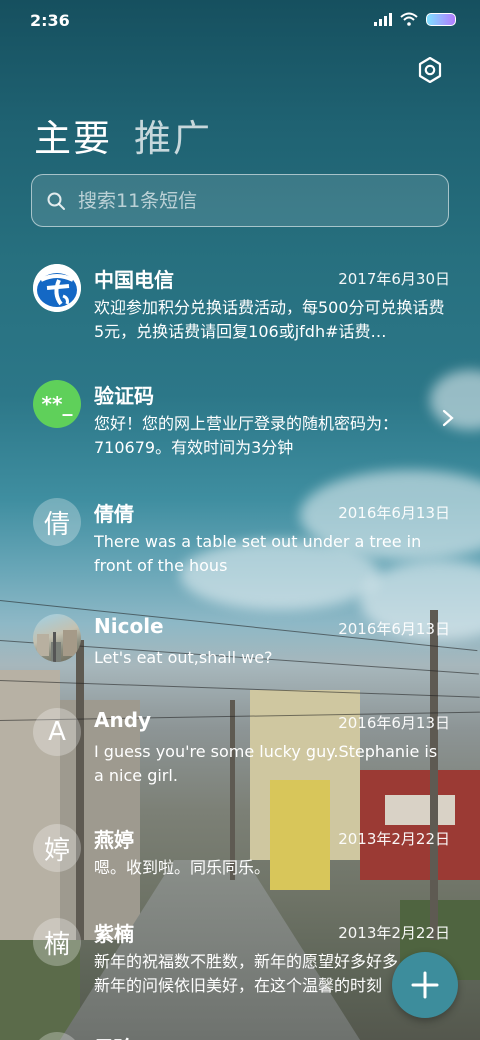 This screenshot has height=1040, width=480. Describe the element at coordinates (240, 1033) in the screenshot. I see `conversation-item: 子玲` at that location.